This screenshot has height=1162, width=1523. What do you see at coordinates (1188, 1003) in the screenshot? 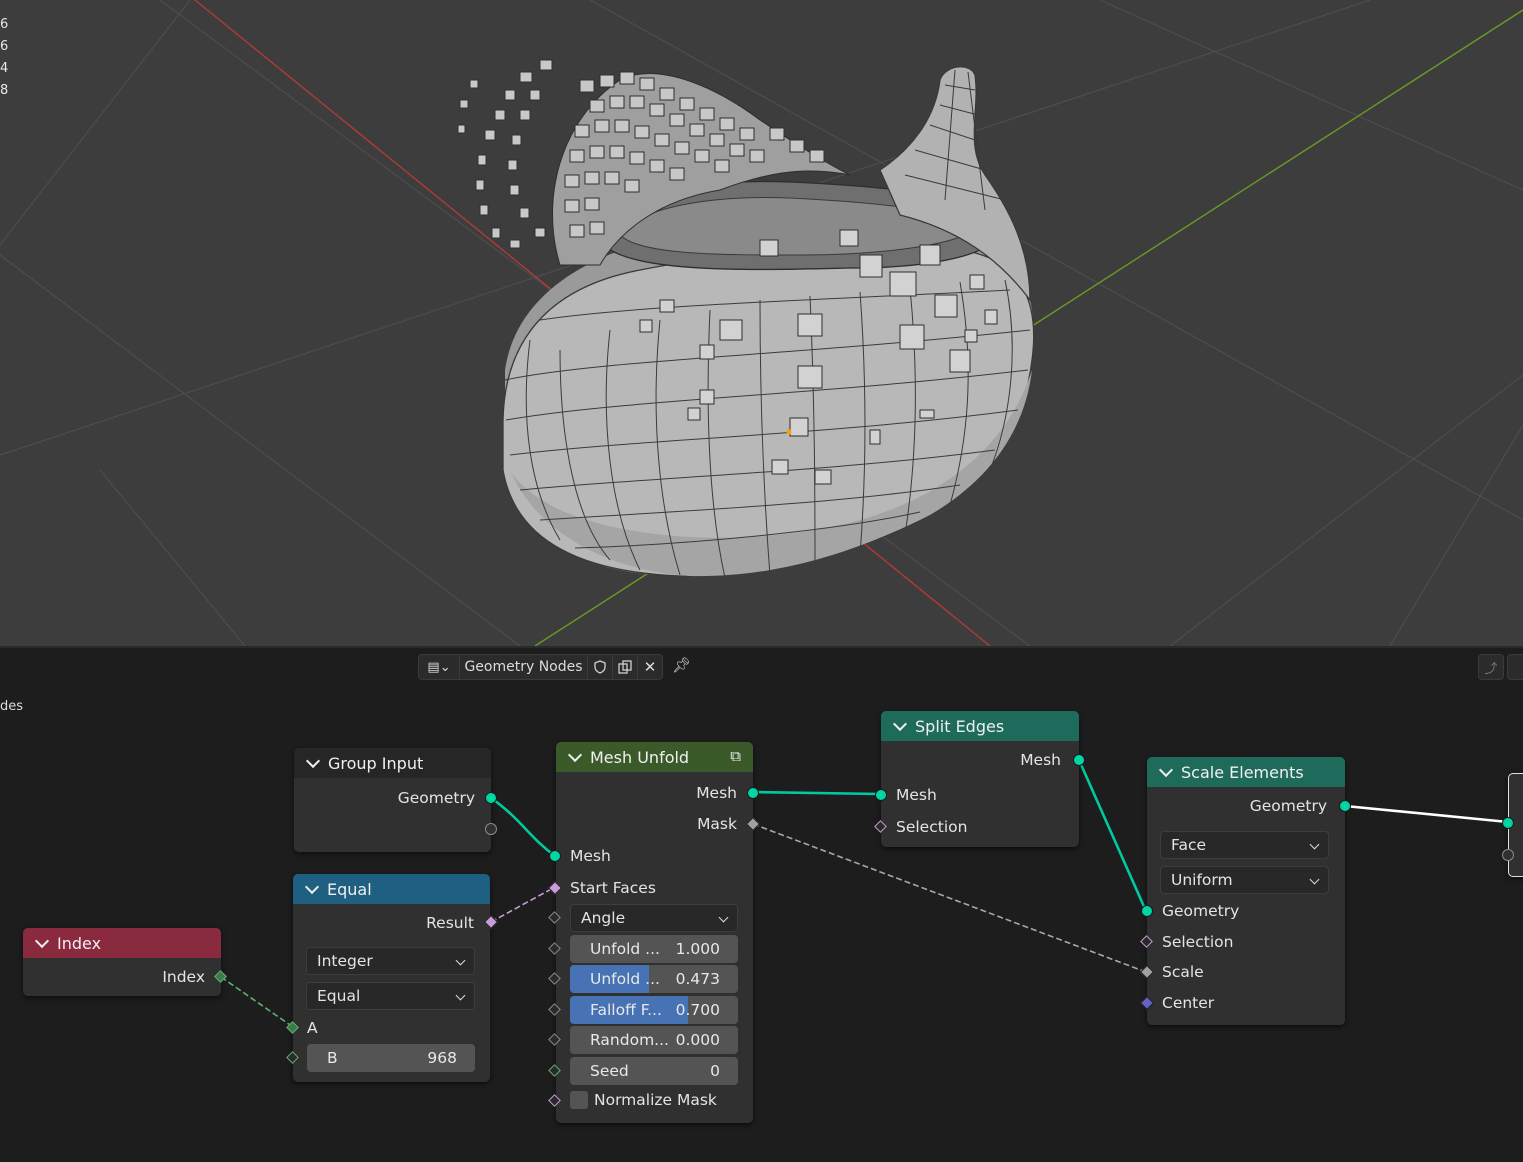
I see `socket-label: Center` at bounding box center [1188, 1003].